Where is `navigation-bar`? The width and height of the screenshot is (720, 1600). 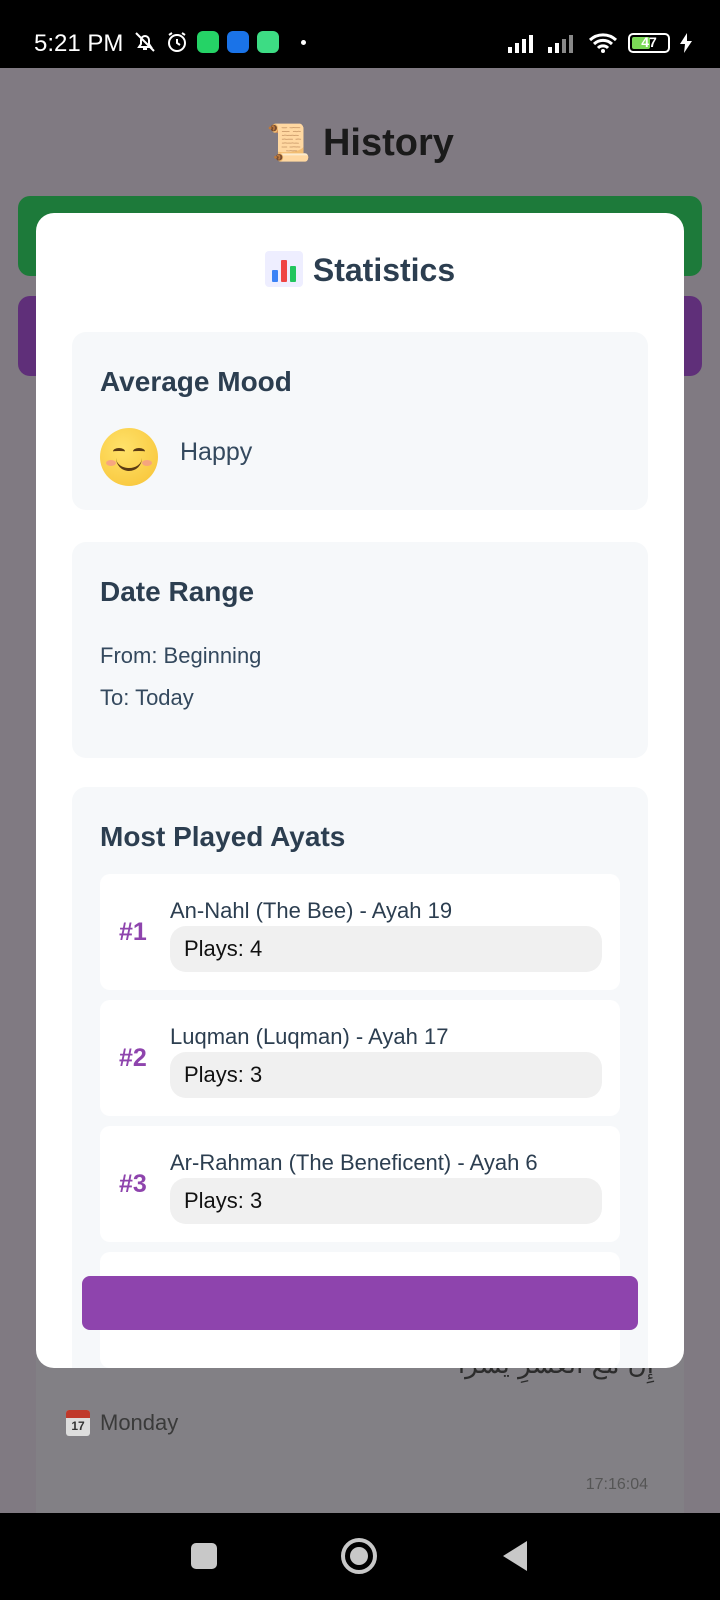
navigation-bar is located at coordinates (360, 1556).